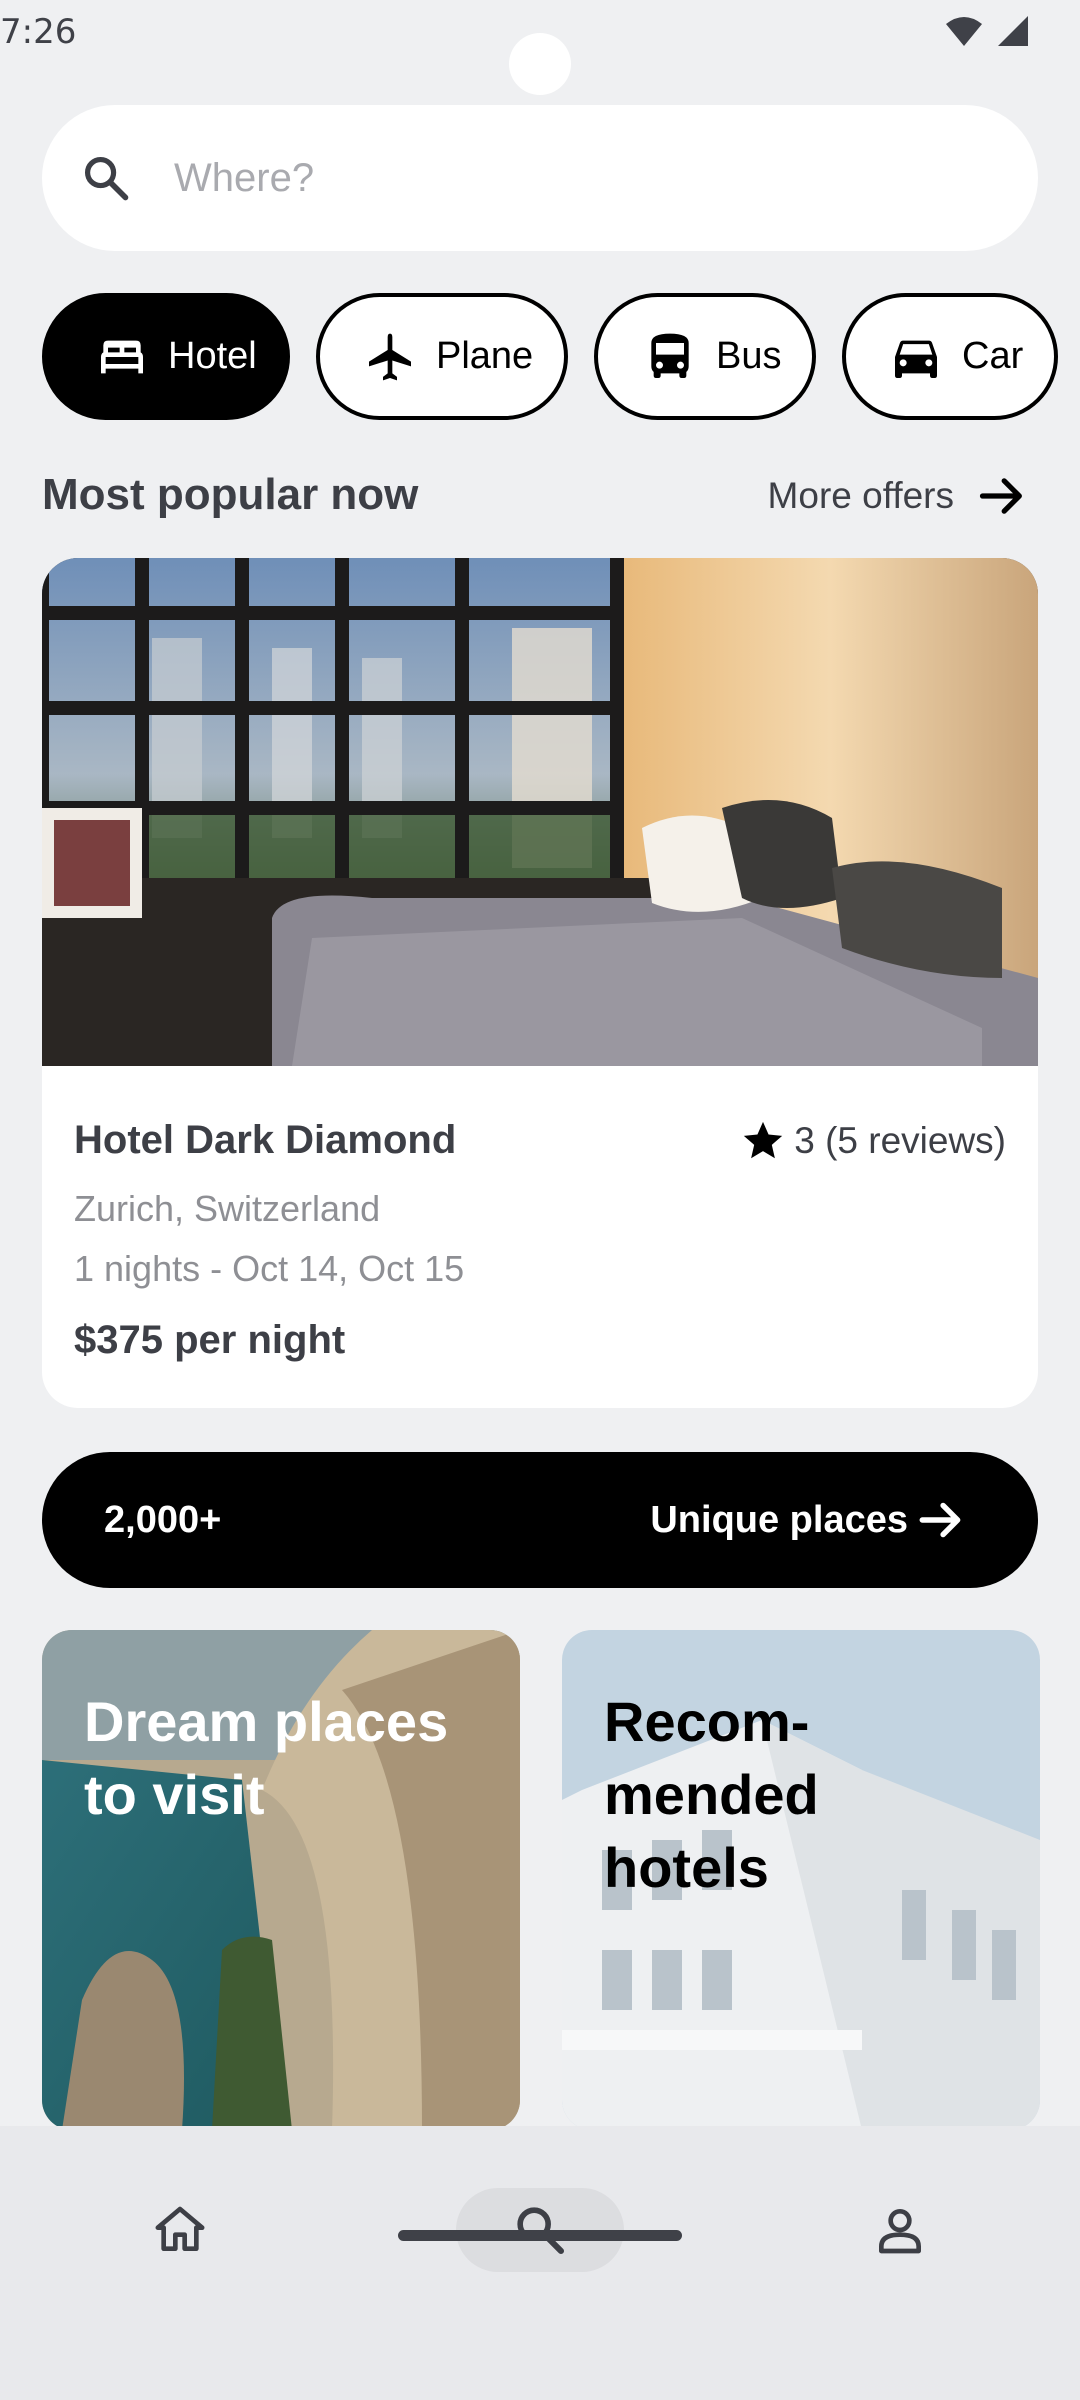 This screenshot has width=1080, height=2400. I want to click on nav-home, so click(180, 2230).